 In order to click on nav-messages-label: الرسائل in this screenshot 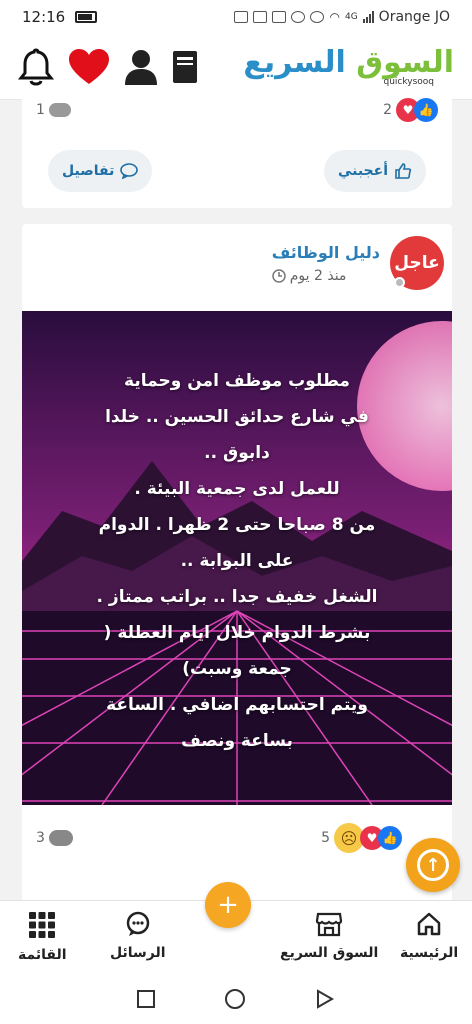, I will do `click(138, 953)`.